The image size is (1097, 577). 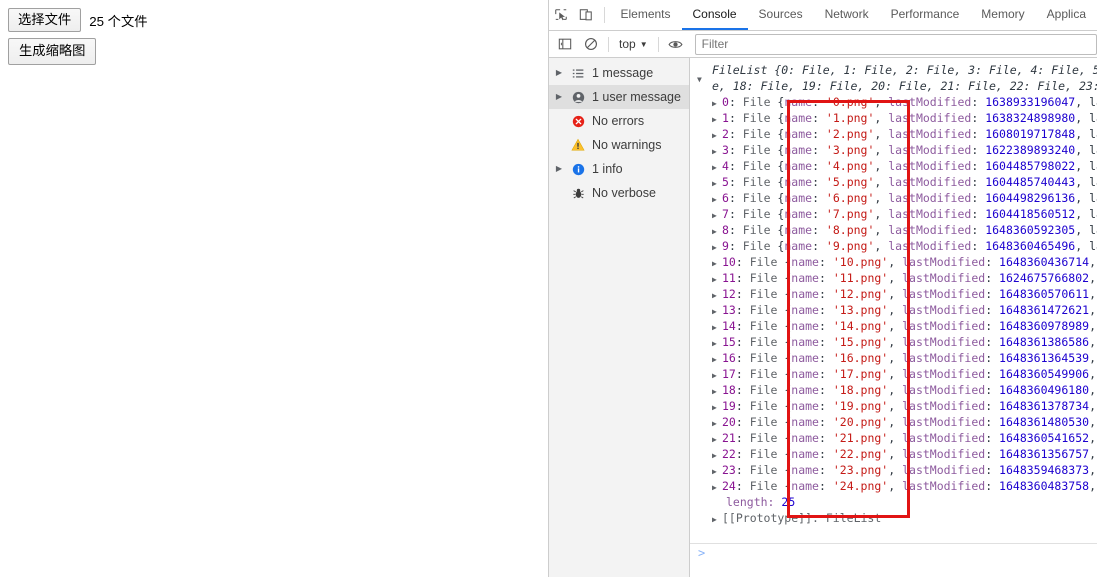 I want to click on tab-memory: Memory, so click(x=1002, y=15).